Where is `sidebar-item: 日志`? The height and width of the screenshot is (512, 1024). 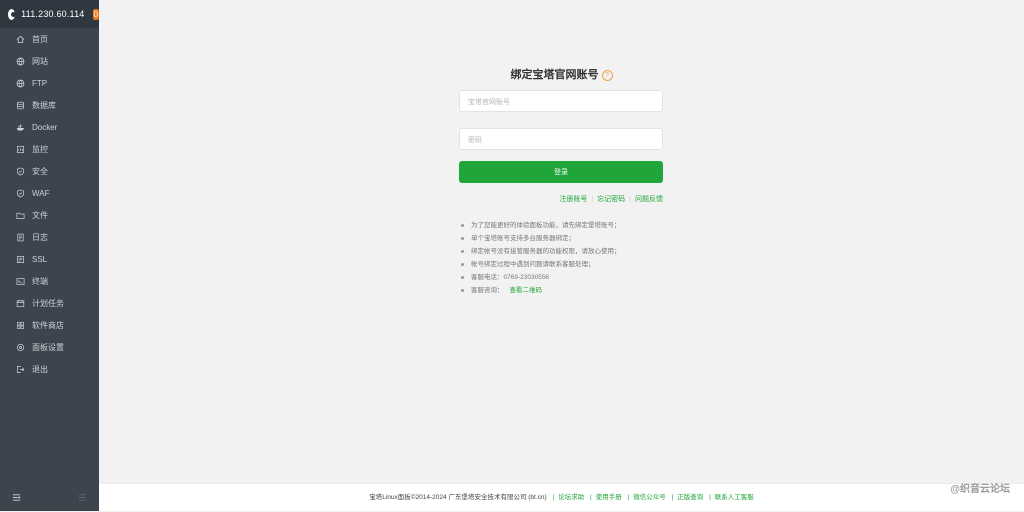 sidebar-item: 日志 is located at coordinates (49, 237).